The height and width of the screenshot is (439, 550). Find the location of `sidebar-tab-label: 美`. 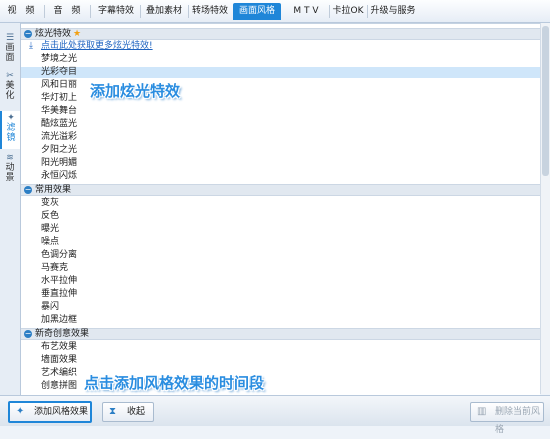

sidebar-tab-label: 美 is located at coordinates (10, 86).